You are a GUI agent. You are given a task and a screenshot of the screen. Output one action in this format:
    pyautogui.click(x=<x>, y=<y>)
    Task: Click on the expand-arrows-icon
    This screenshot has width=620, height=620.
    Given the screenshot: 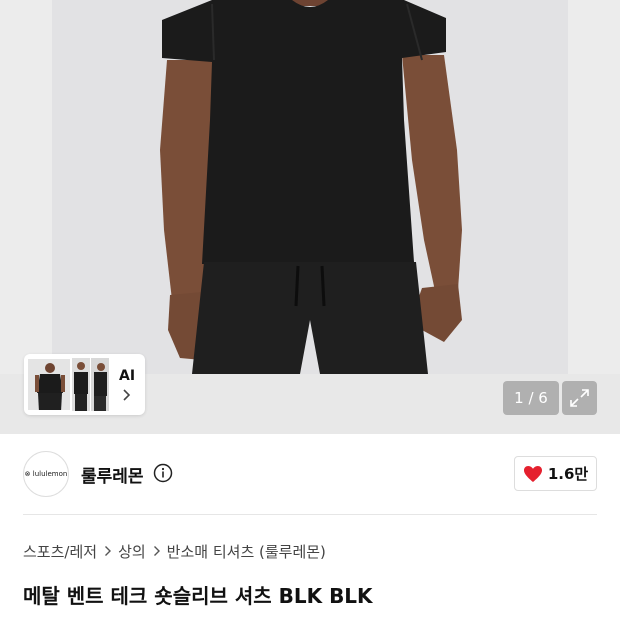 What is the action you would take?
    pyautogui.click(x=579, y=398)
    